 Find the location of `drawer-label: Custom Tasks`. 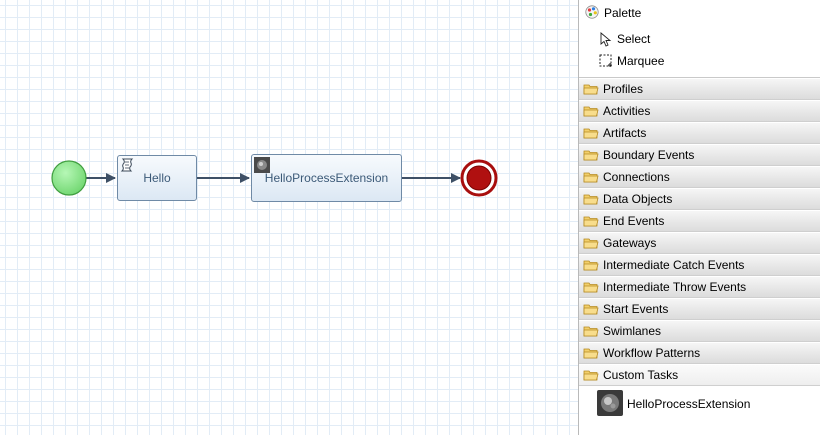

drawer-label: Custom Tasks is located at coordinates (641, 375).